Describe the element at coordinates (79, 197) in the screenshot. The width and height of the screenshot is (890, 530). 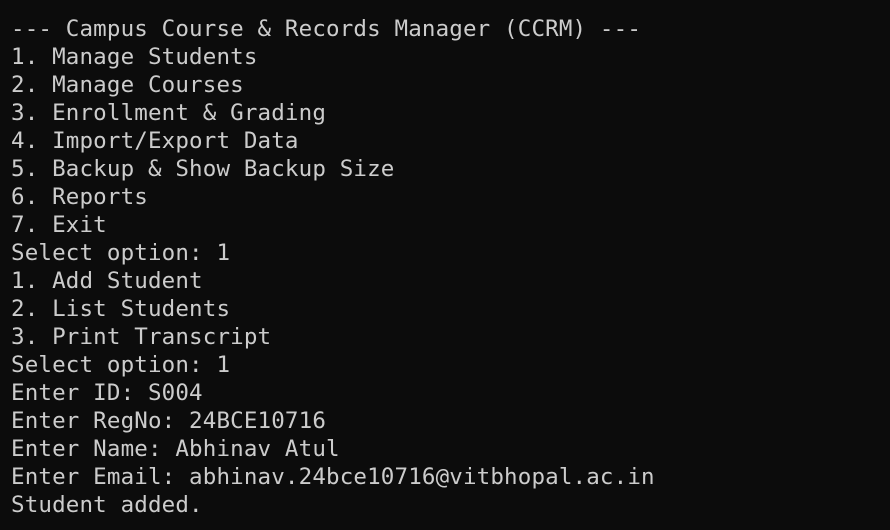
I see `menu-option-reports: 6. Reports` at that location.